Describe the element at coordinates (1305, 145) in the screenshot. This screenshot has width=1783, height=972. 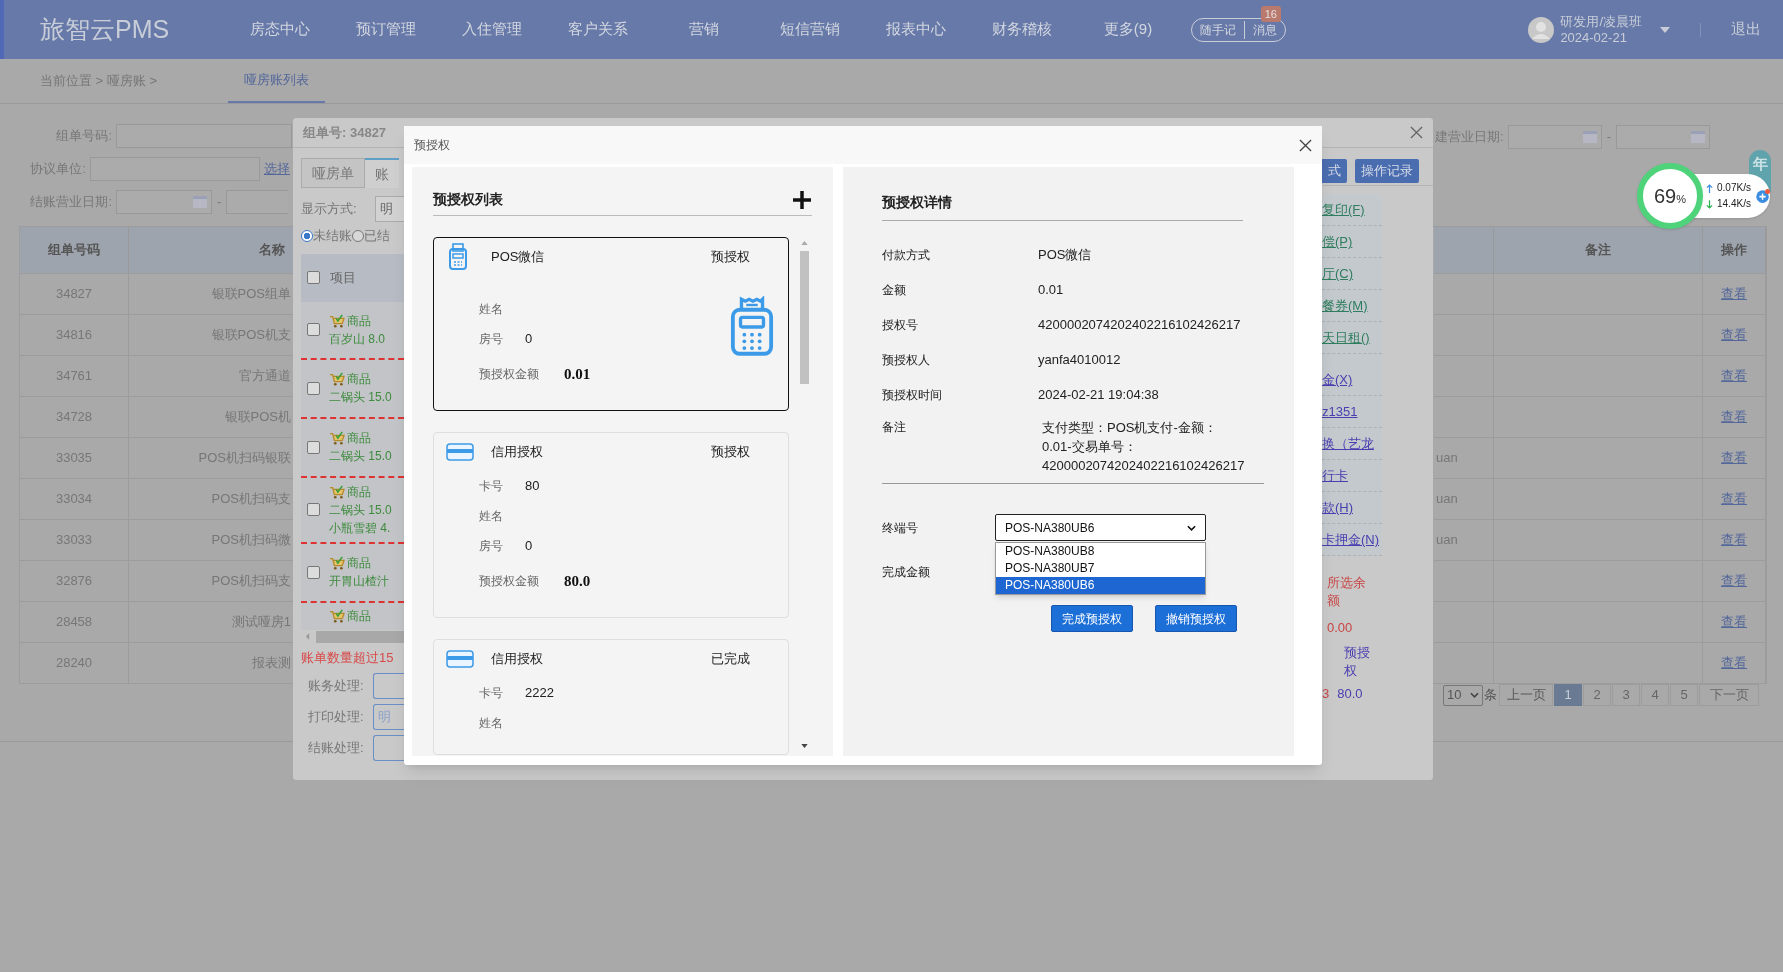
I see `close-icon` at that location.